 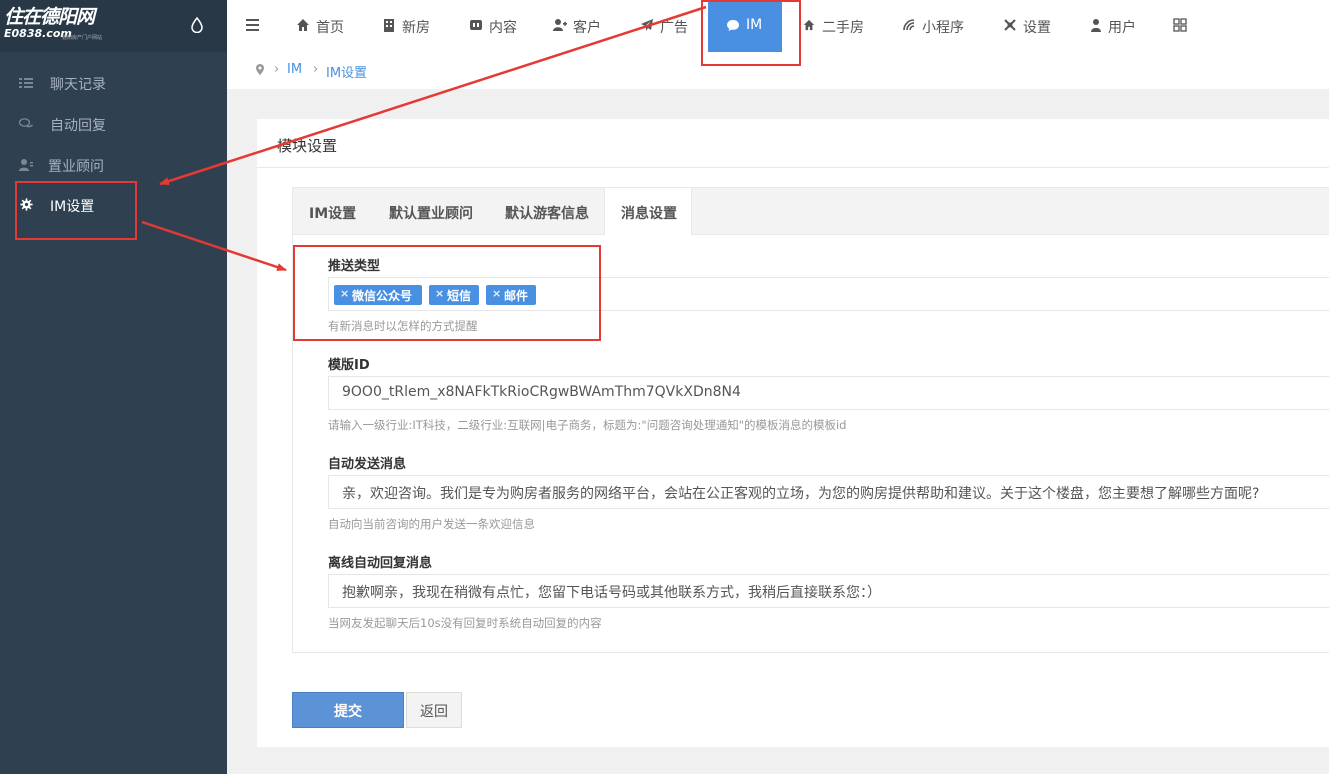 What do you see at coordinates (214, 246) in the screenshot?
I see `annotation-arrow-to-push-type` at bounding box center [214, 246].